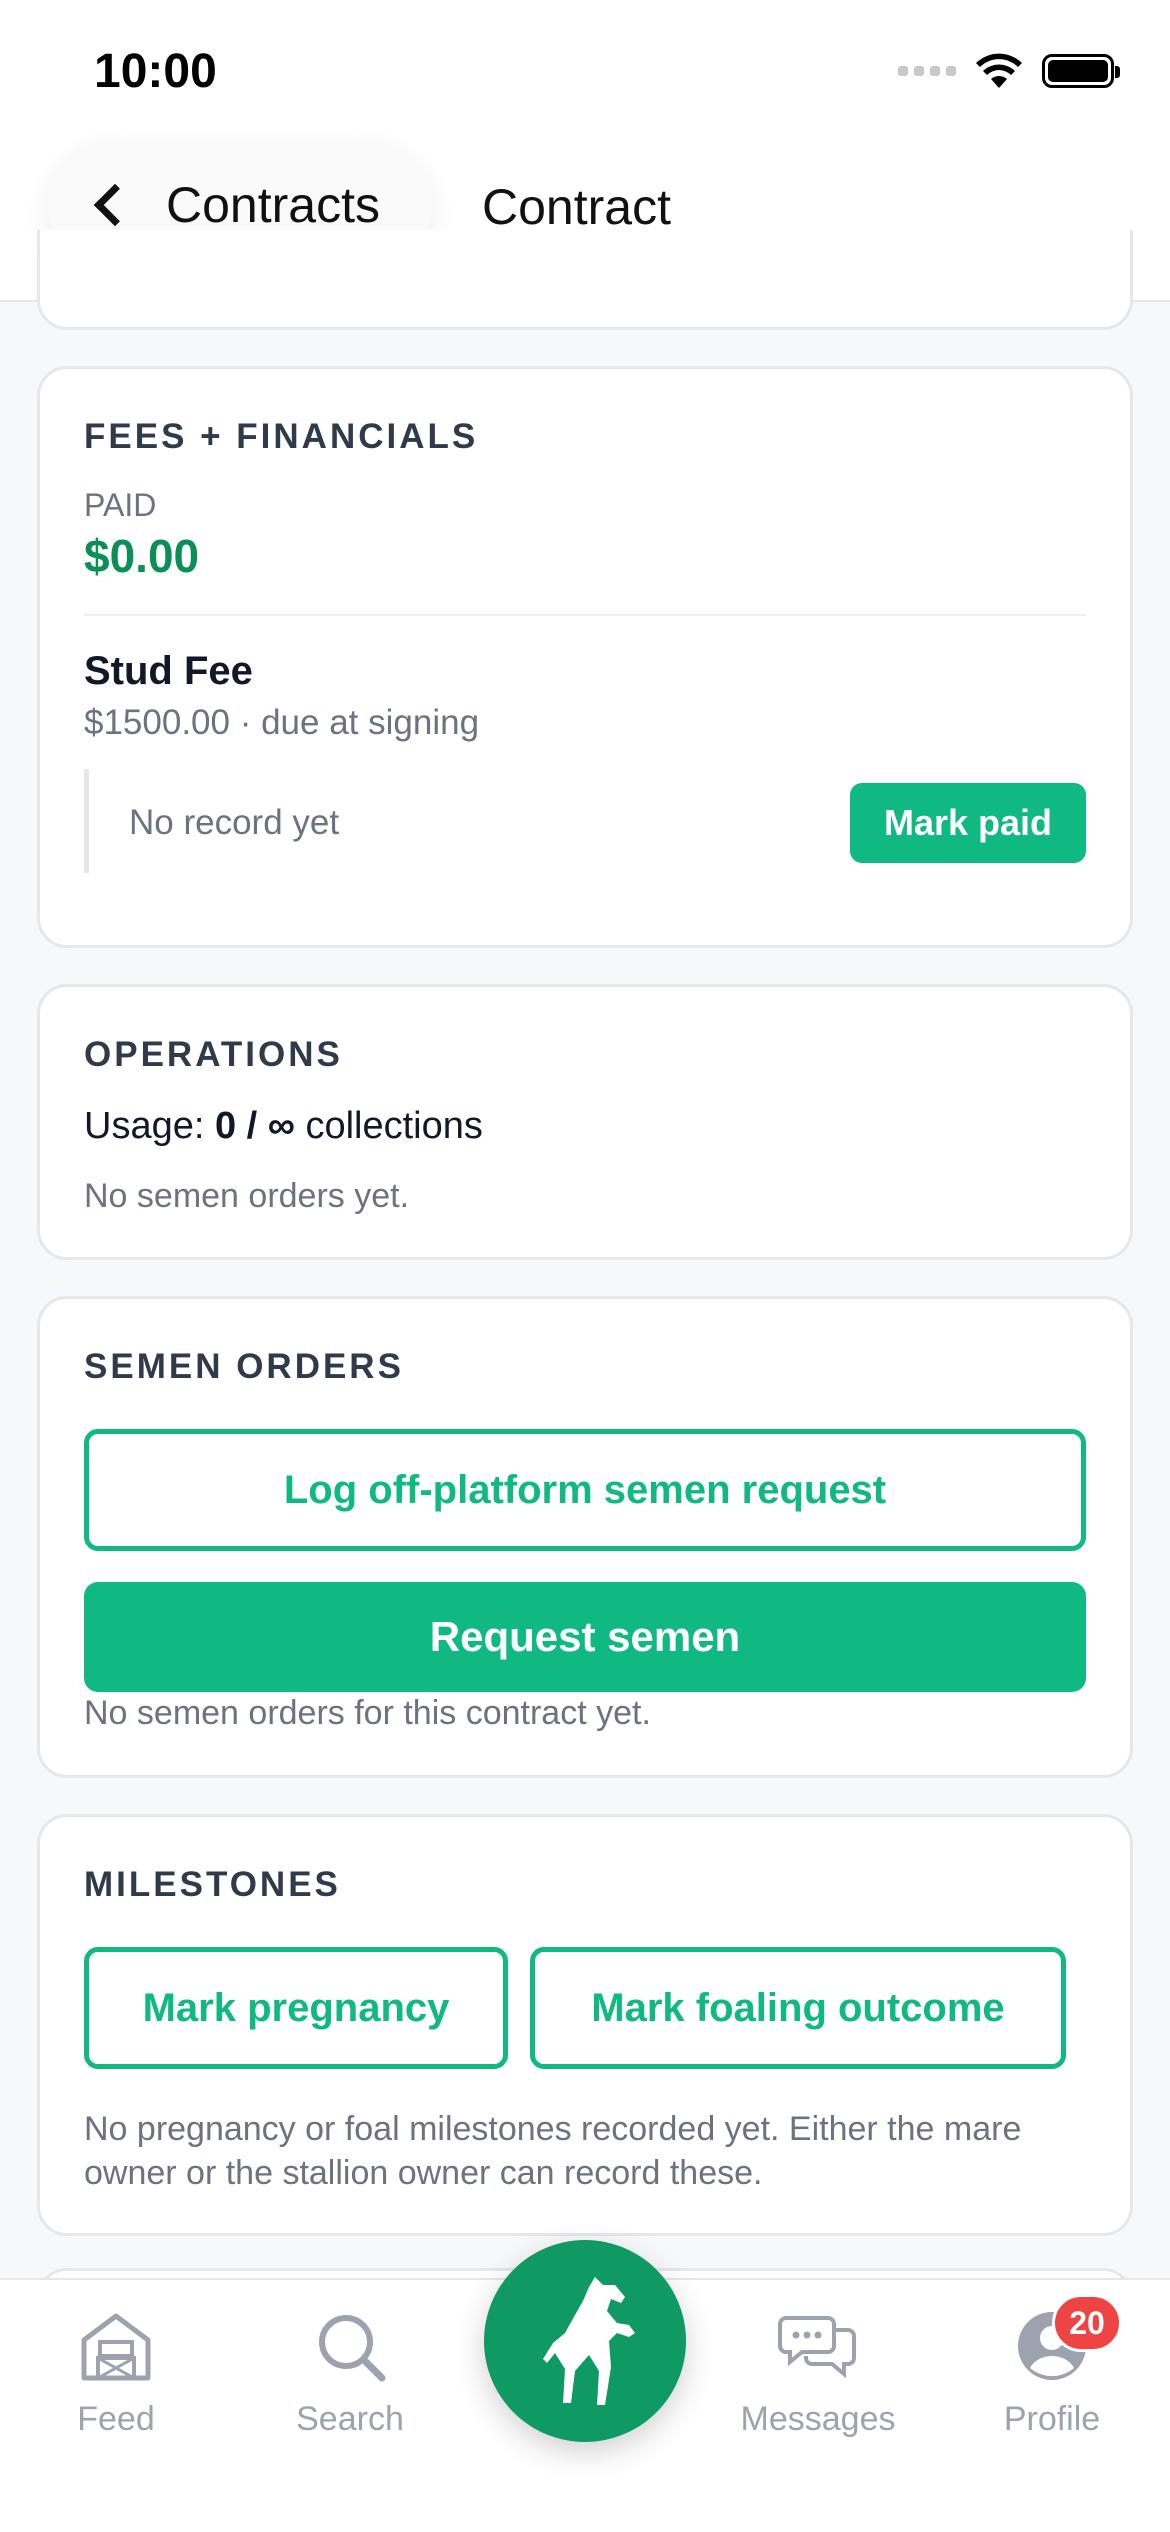 Image resolution: width=1170 pixels, height=2532 pixels. Describe the element at coordinates (282, 722) in the screenshot. I see `fee-detail: $1500.00 · due at signing` at that location.